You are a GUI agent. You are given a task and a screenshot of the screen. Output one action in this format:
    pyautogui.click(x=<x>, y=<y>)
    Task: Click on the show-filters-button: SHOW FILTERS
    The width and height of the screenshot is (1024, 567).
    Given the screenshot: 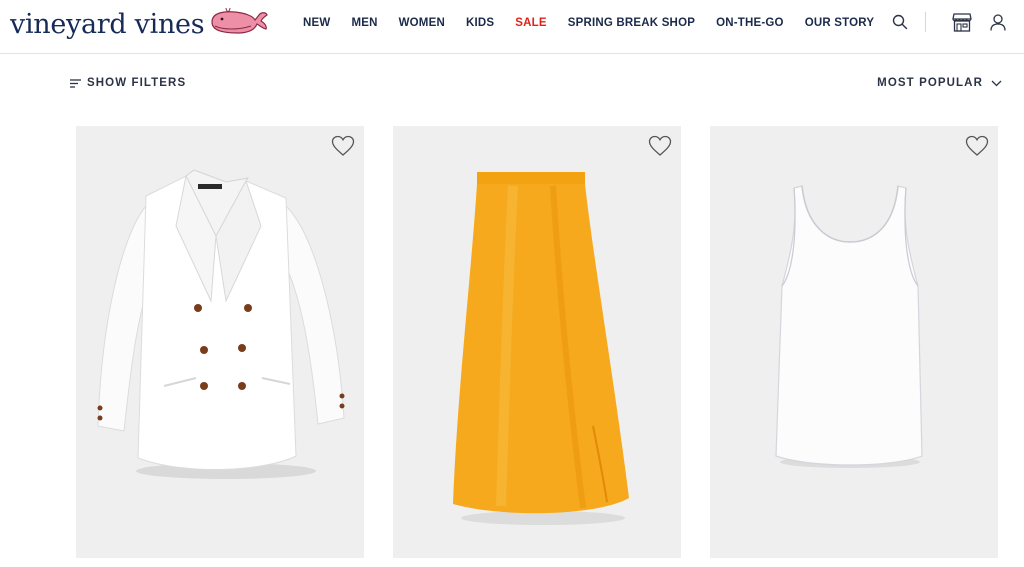 What is the action you would take?
    pyautogui.click(x=128, y=83)
    